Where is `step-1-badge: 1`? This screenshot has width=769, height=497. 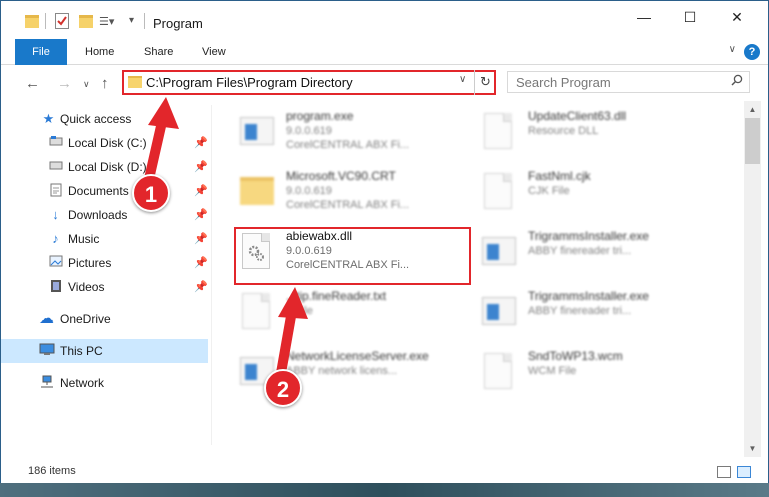
step-1-badge: 1 is located at coordinates (151, 193).